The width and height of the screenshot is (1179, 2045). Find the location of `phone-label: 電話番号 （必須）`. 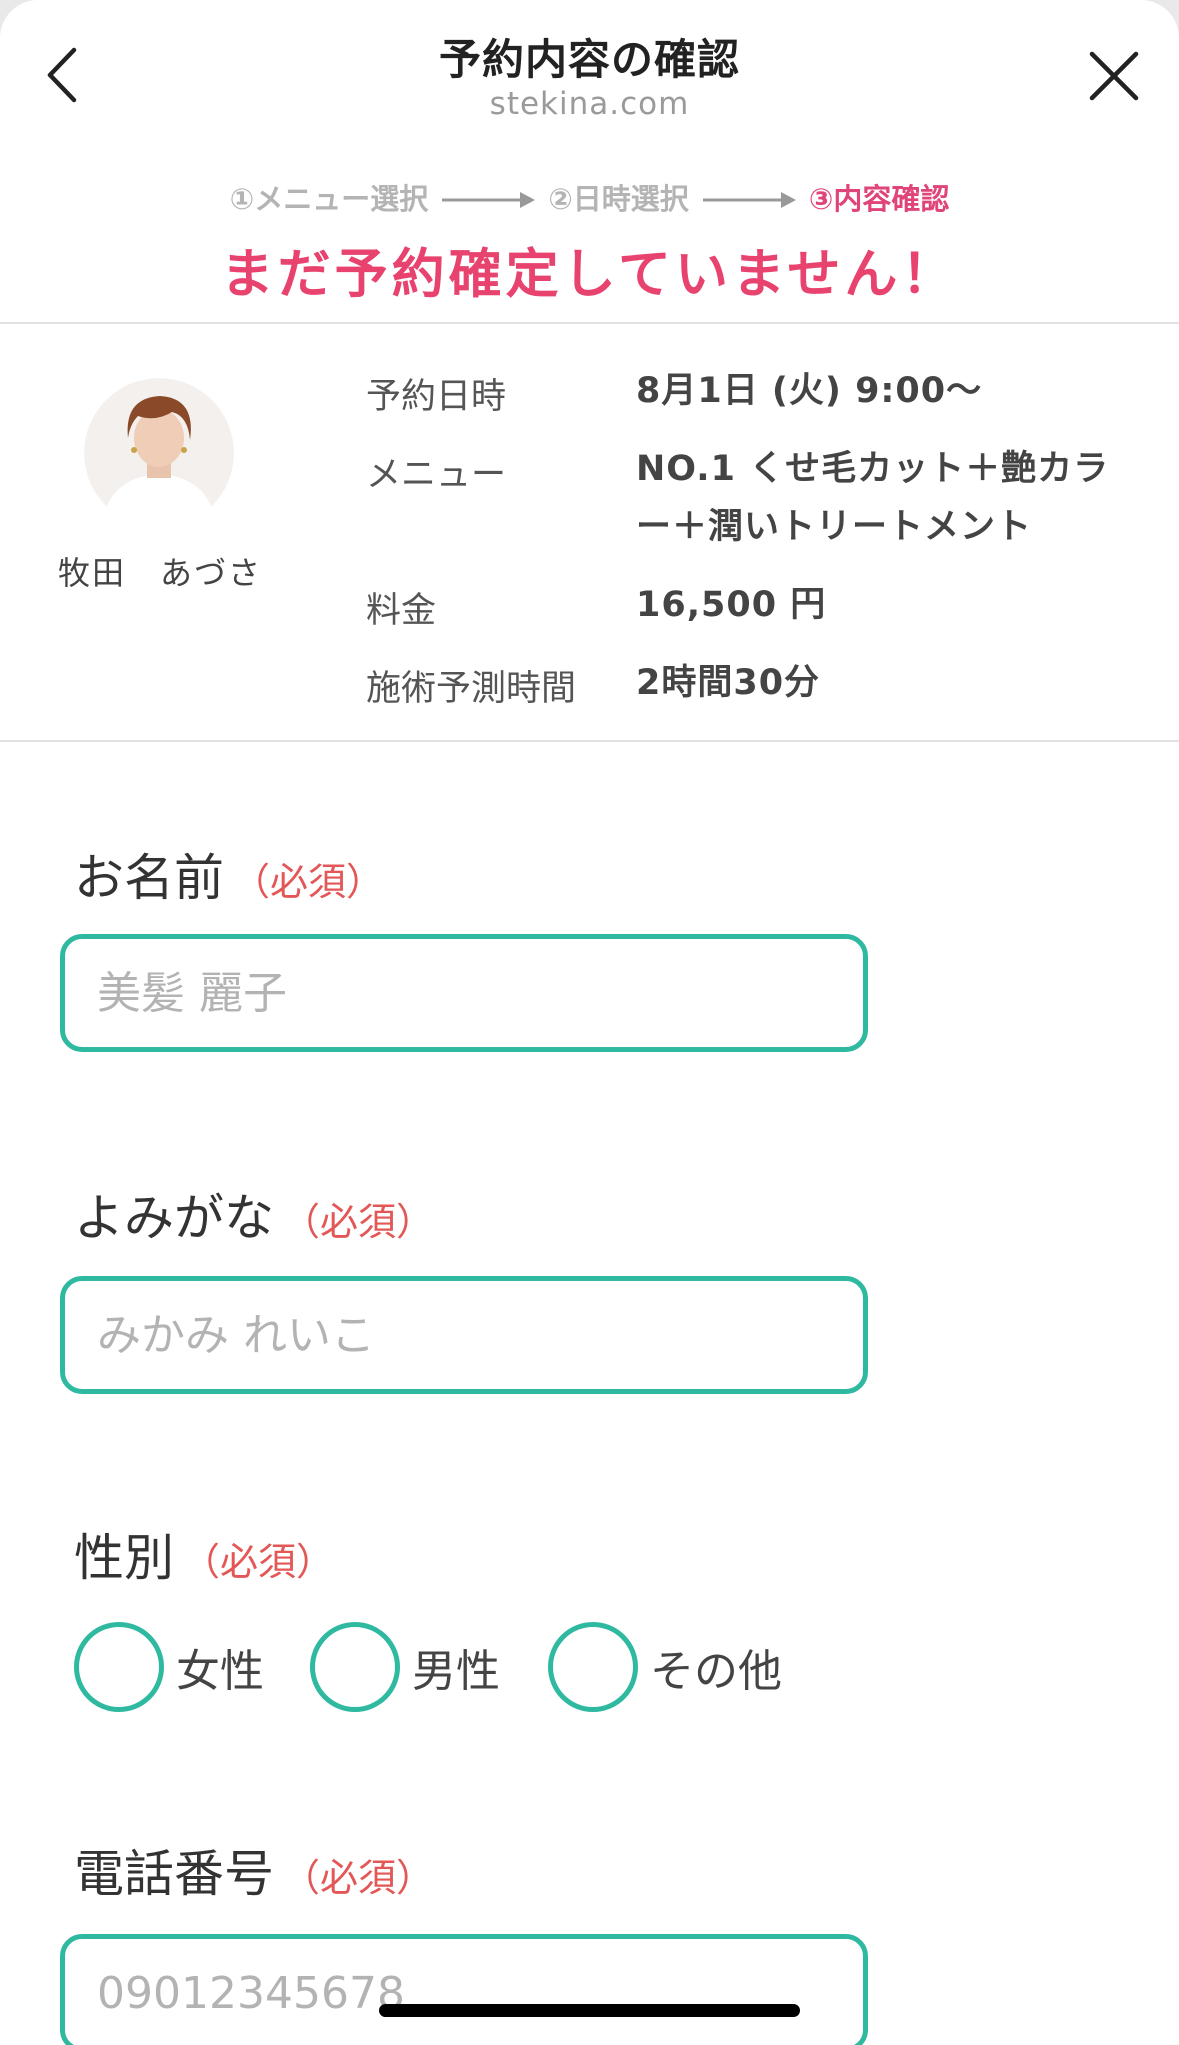

phone-label: 電話番号 （必須） is located at coordinates (254, 1870).